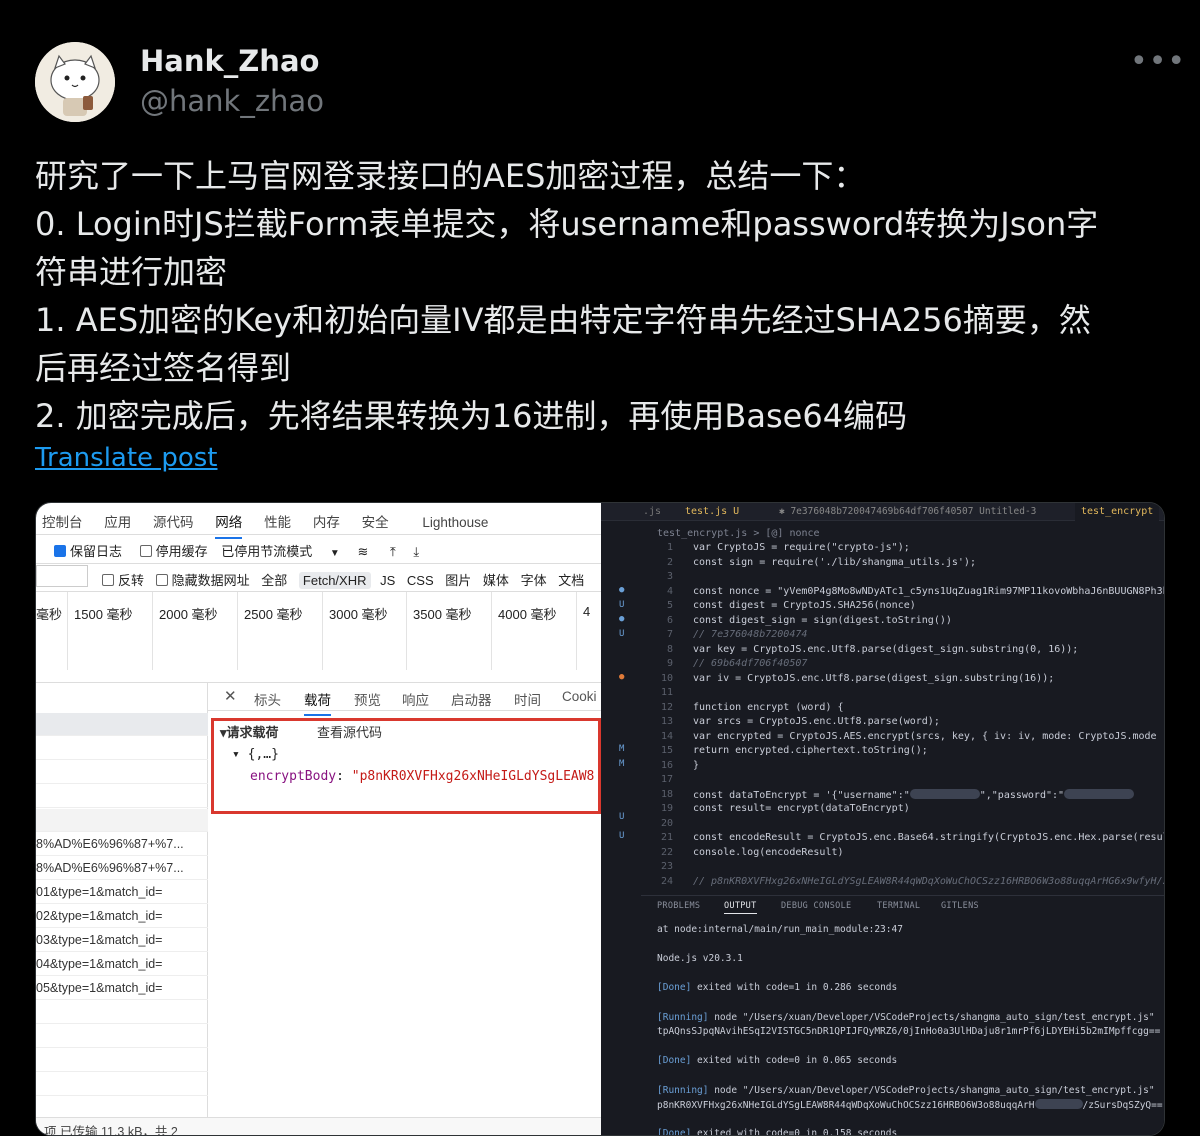  What do you see at coordinates (415, 699) in the screenshot?
I see `tab-response: 响应` at bounding box center [415, 699].